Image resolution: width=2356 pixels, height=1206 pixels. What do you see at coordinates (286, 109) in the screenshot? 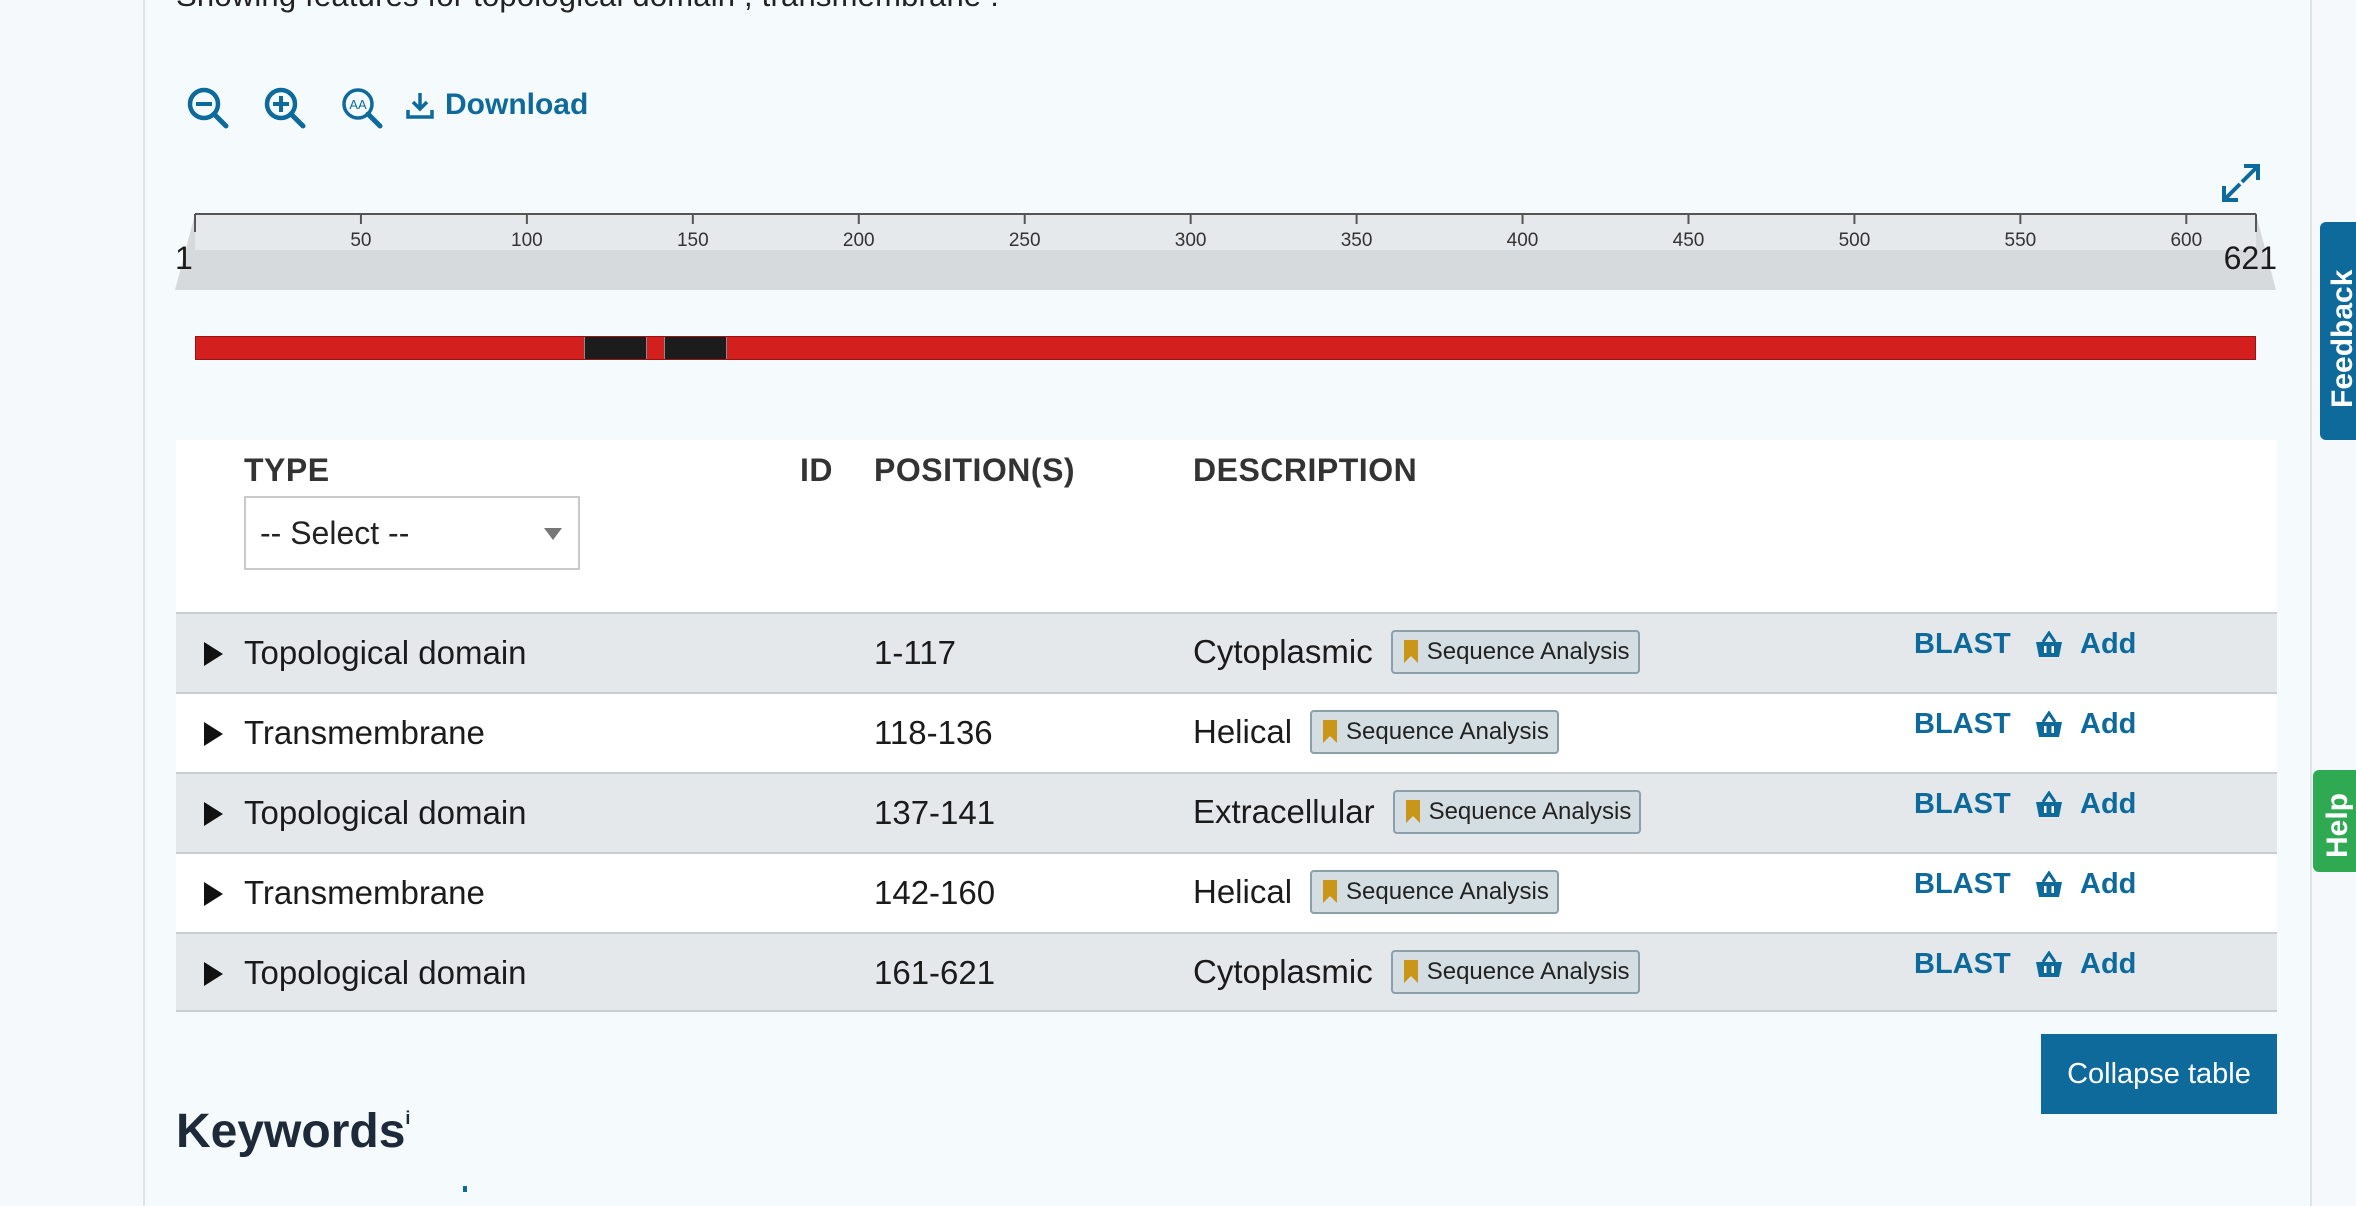
I see `zoom-in-icon` at bounding box center [286, 109].